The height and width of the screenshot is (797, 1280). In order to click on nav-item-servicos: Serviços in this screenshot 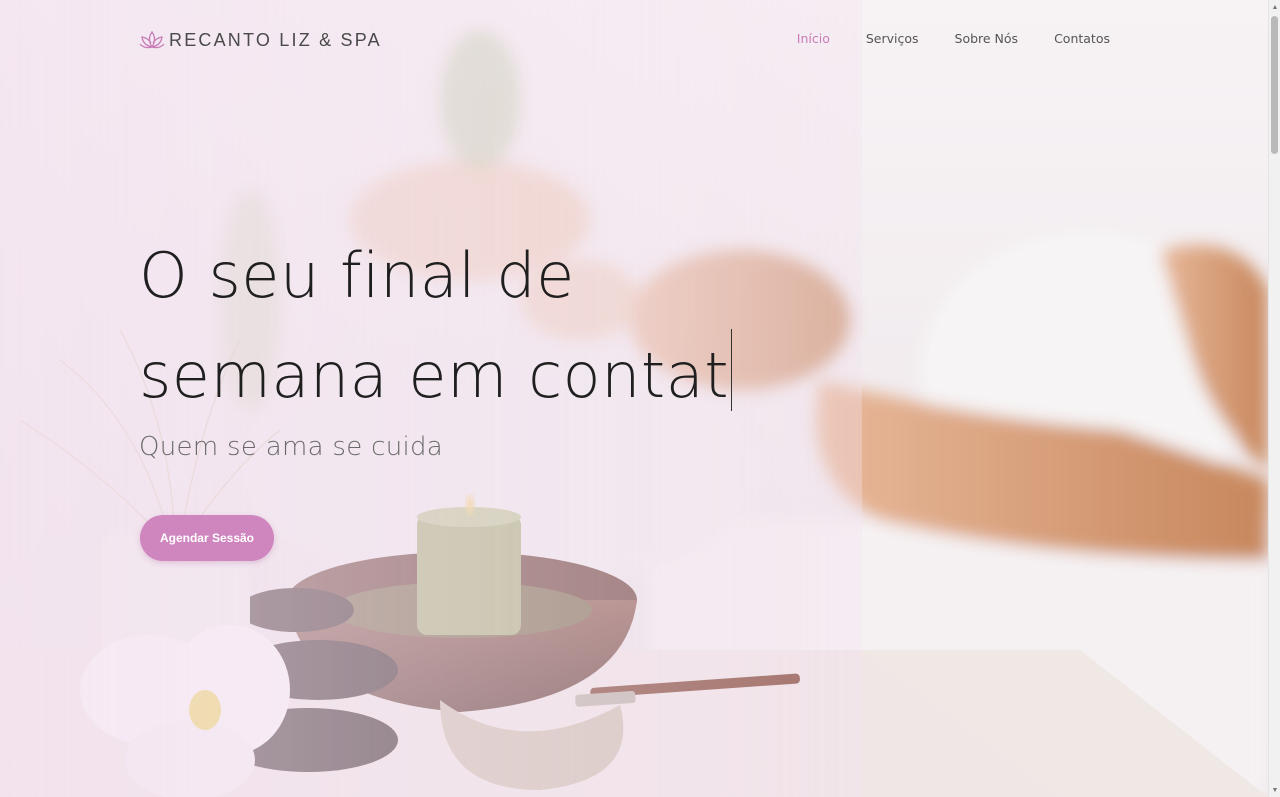, I will do `click(892, 39)`.